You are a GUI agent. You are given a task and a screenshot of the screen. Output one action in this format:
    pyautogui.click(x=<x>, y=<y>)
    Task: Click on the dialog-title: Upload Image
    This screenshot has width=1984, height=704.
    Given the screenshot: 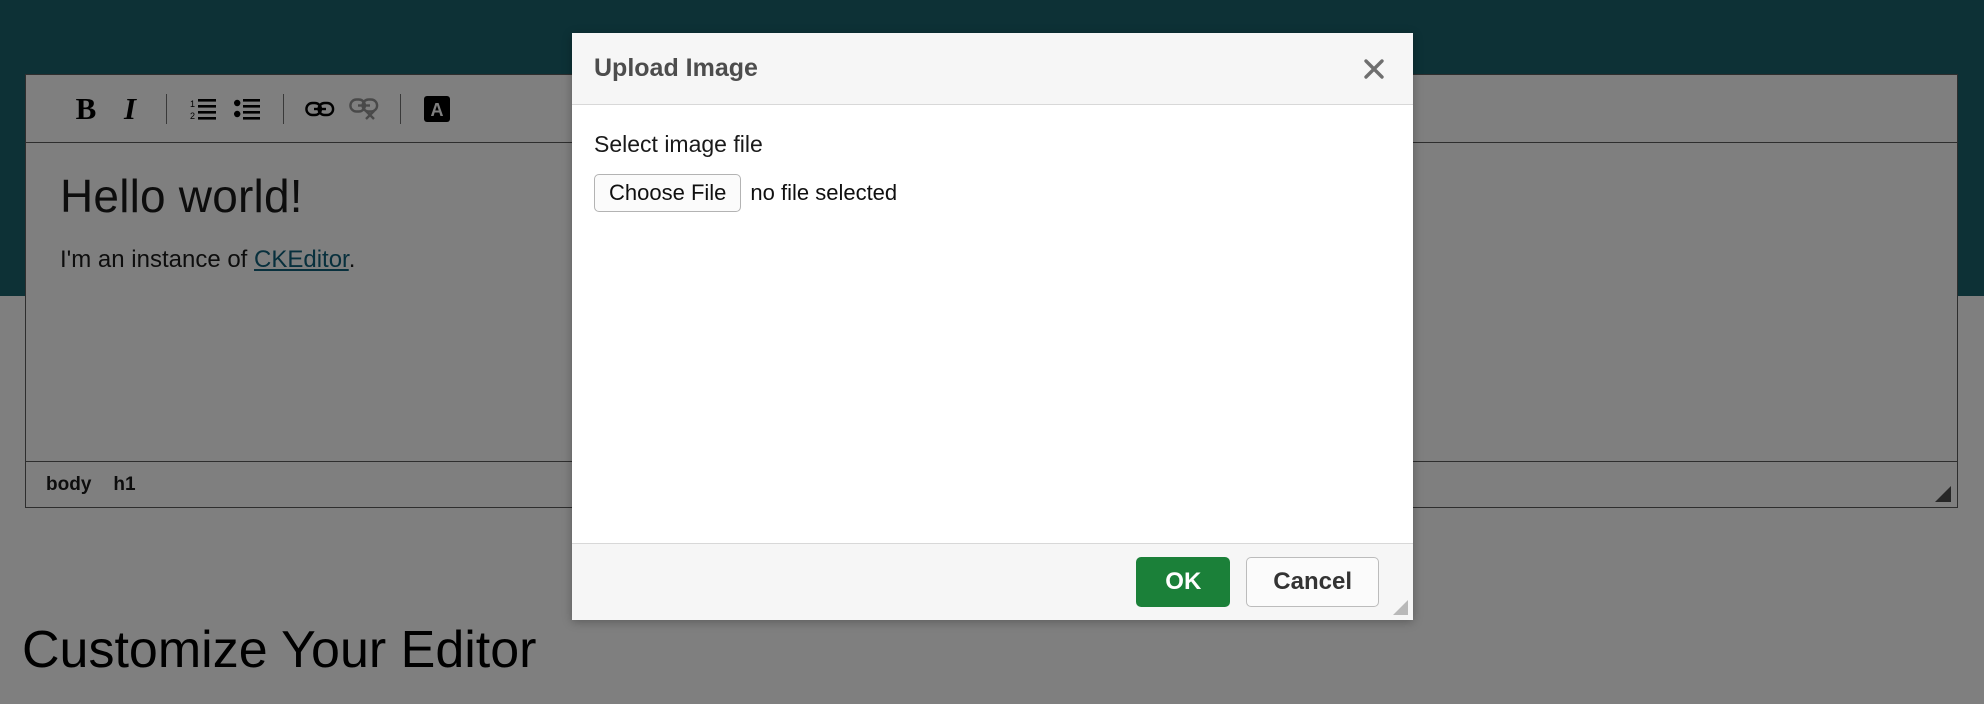 What is the action you would take?
    pyautogui.click(x=676, y=68)
    